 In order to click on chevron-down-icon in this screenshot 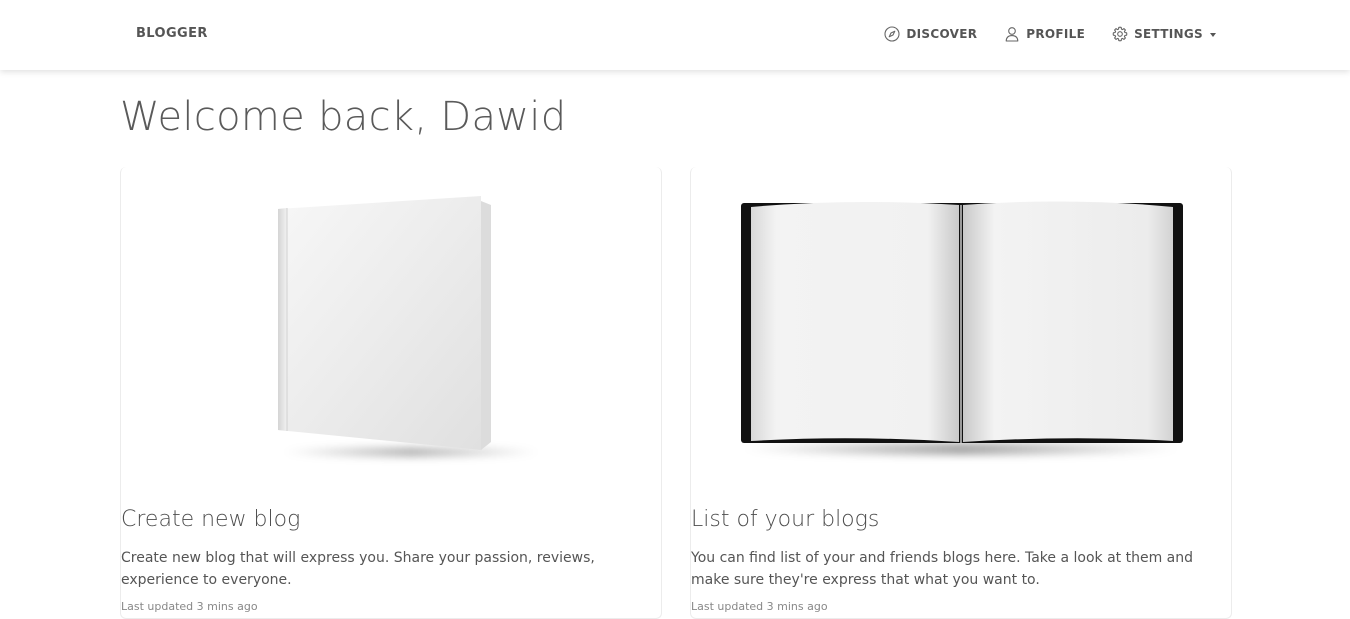, I will do `click(1213, 34)`.